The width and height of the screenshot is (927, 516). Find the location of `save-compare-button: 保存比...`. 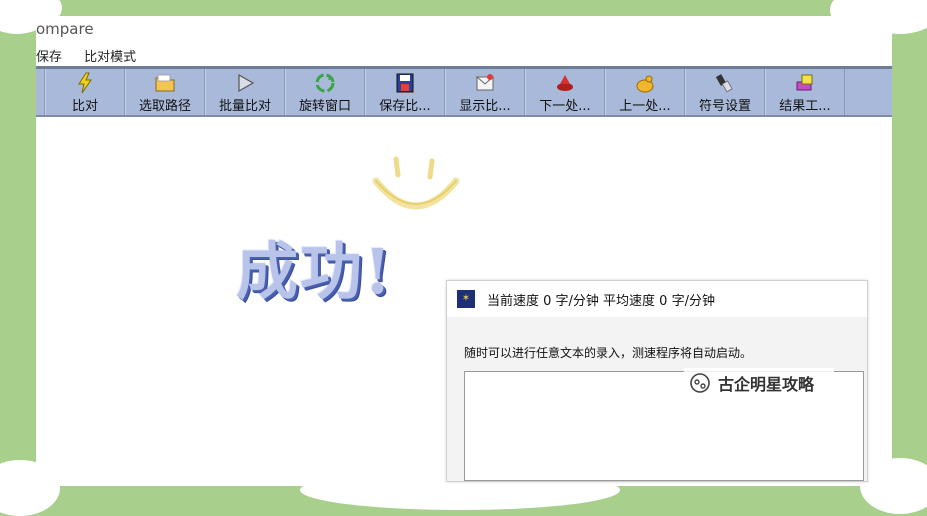

save-compare-button: 保存比... is located at coordinates (405, 92).